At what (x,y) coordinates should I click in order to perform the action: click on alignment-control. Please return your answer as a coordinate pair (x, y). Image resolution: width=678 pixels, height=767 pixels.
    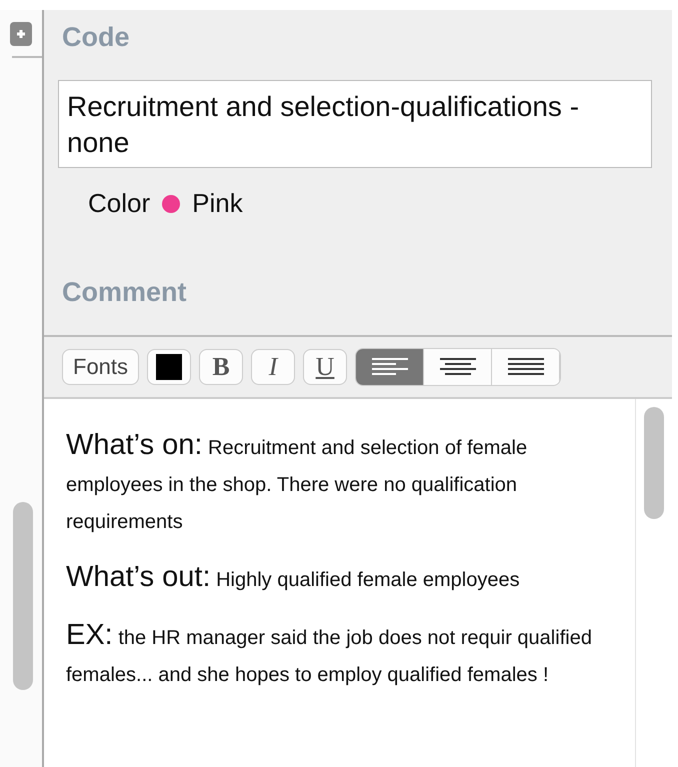
    Looking at the image, I should click on (458, 367).